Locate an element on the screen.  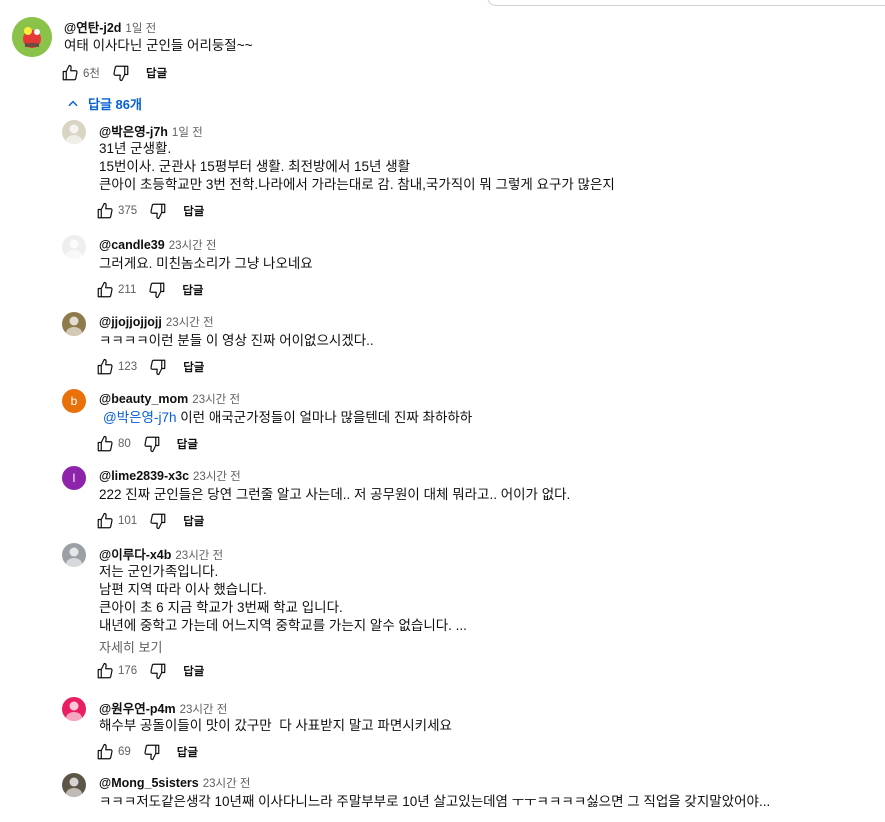
comment-text: 여태 이사다닌 군인들 어리둥절~~ is located at coordinates (158, 45).